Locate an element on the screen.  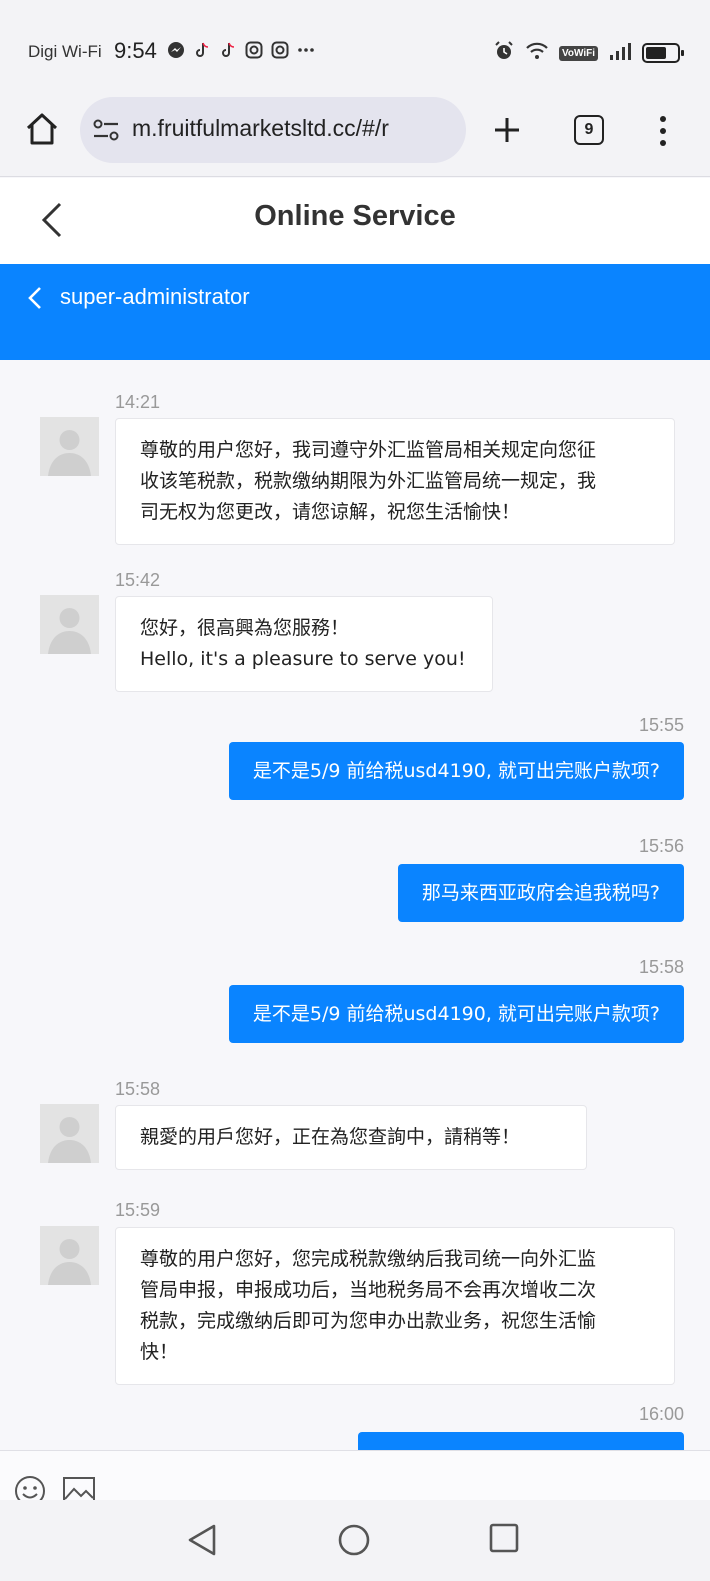
message-line: 您好，很高興為您服務！ is located at coordinates (245, 628).